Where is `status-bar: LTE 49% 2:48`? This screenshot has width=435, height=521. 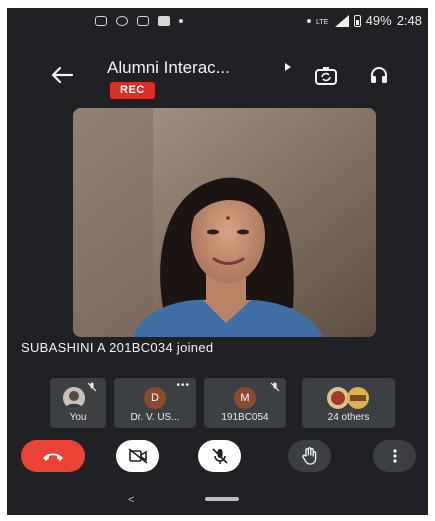
status-bar: LTE 49% 2:48 is located at coordinates (217, 21).